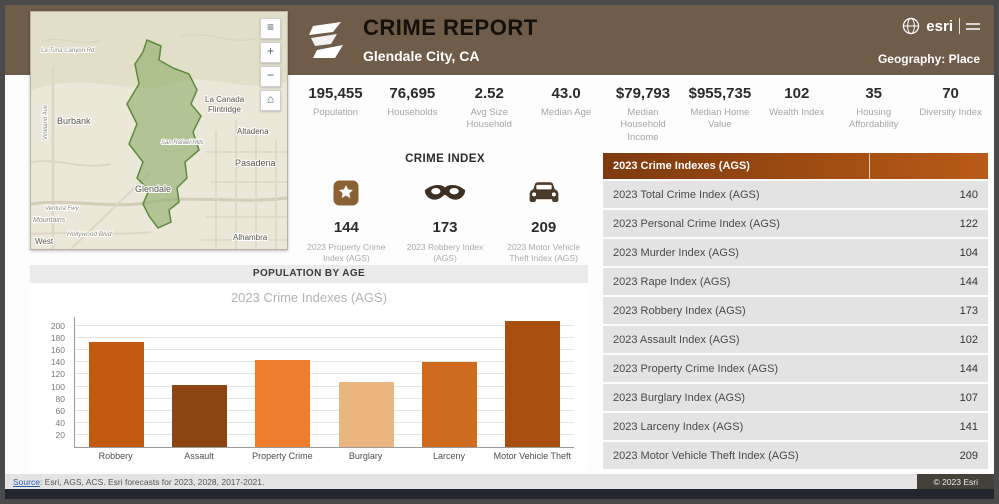 This screenshot has height=504, width=999. Describe the element at coordinates (544, 193) in the screenshot. I see `car-icon` at that location.